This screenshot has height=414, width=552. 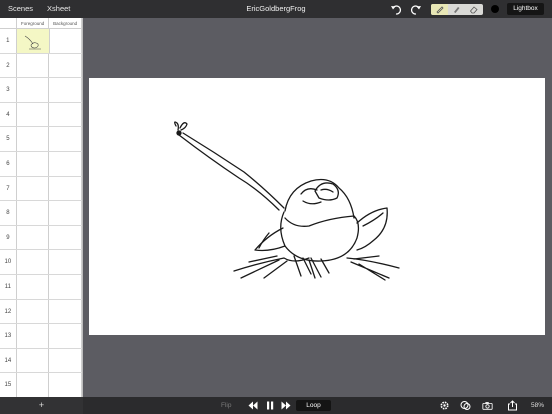 I want to click on onion-skin-icon, so click(x=465, y=405).